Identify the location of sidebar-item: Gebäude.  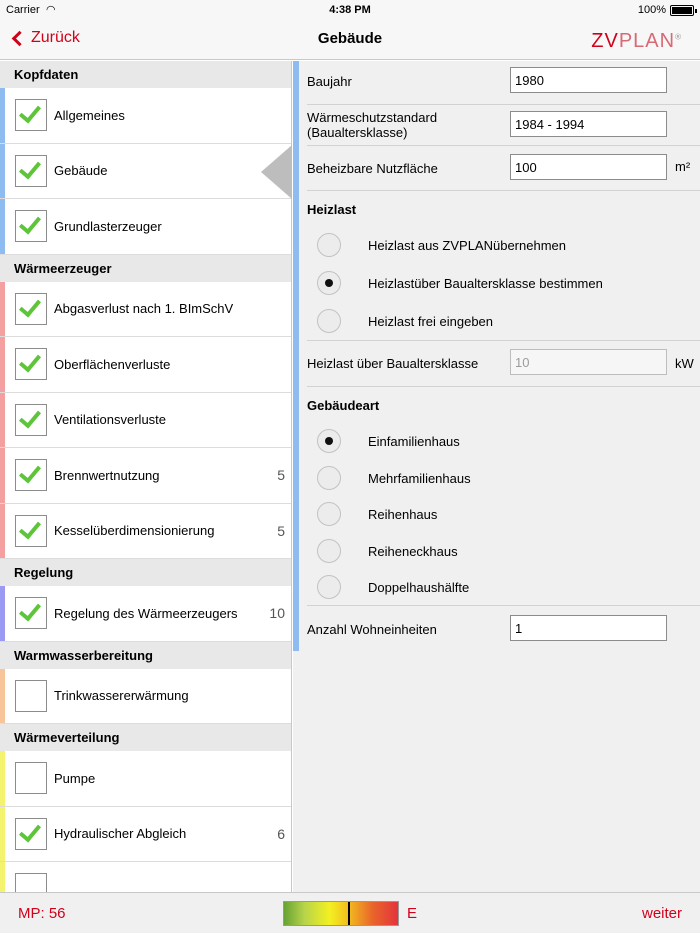
(145, 171).